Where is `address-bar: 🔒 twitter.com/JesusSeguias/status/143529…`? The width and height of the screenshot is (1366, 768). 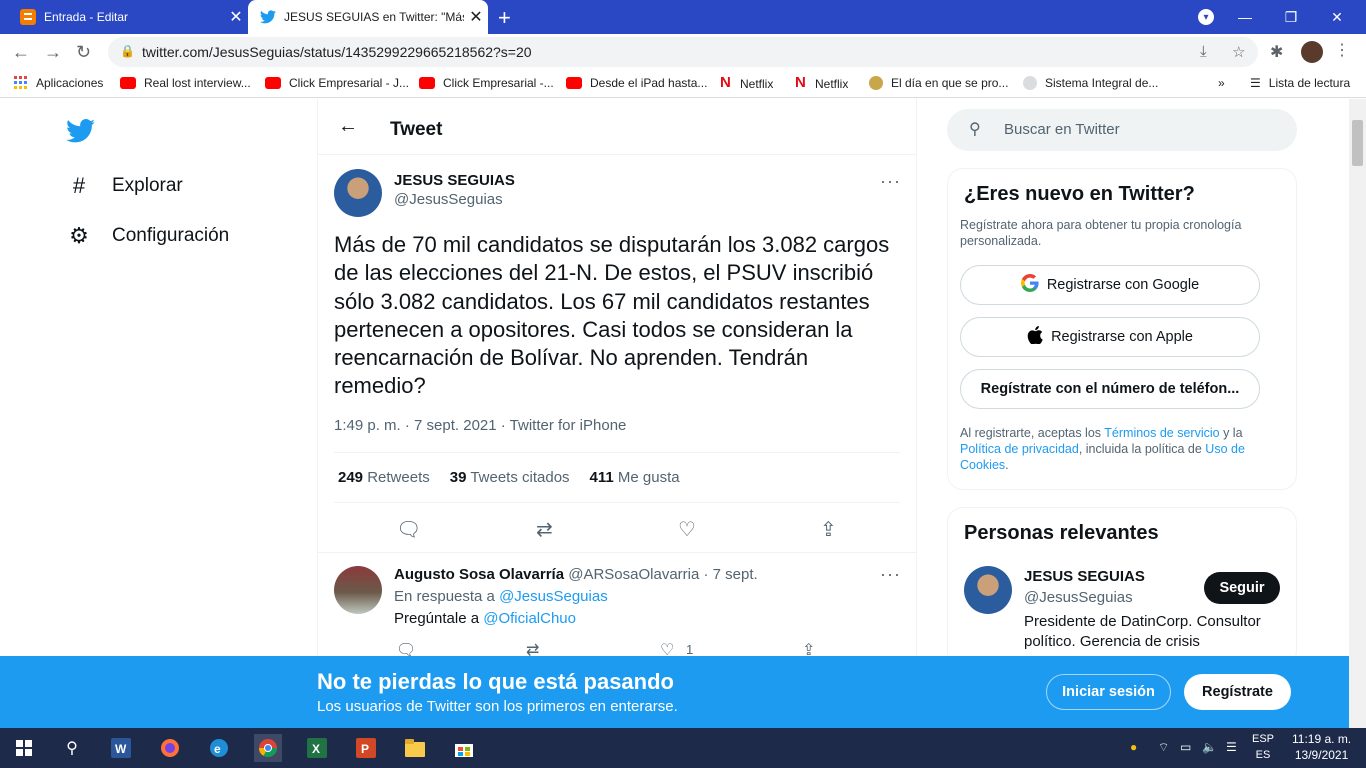 address-bar: 🔒 twitter.com/JesusSeguias/status/143529… is located at coordinates (683, 52).